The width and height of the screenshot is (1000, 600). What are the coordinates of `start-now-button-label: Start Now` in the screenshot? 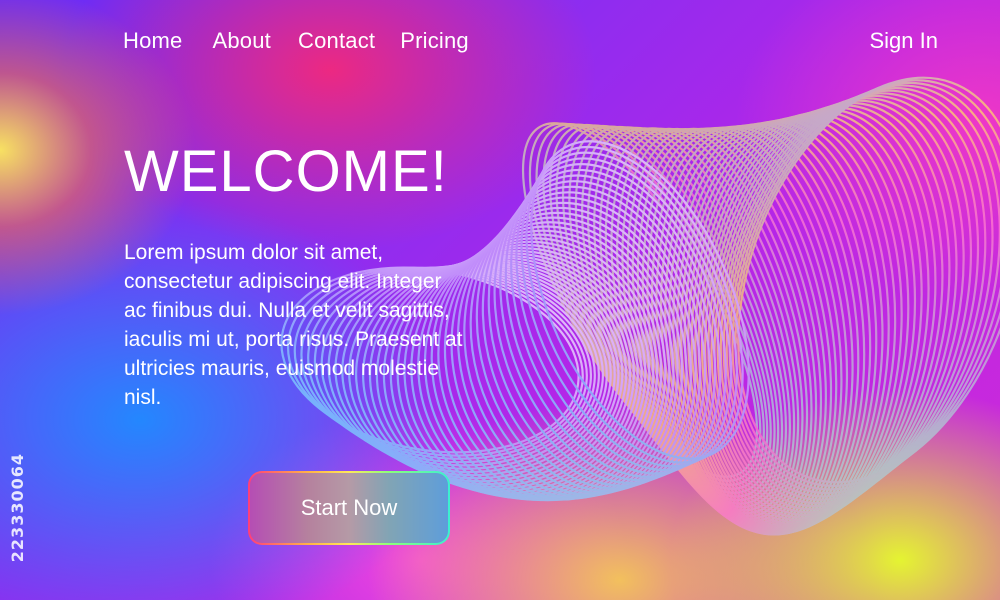 It's located at (349, 508).